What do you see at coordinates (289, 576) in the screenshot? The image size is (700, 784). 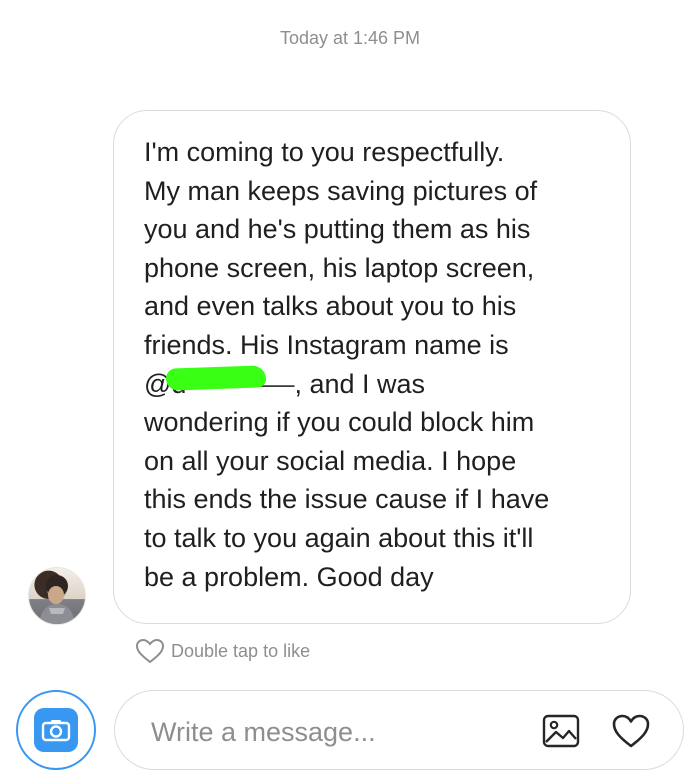 I see `message-line: be a problem. Good day` at bounding box center [289, 576].